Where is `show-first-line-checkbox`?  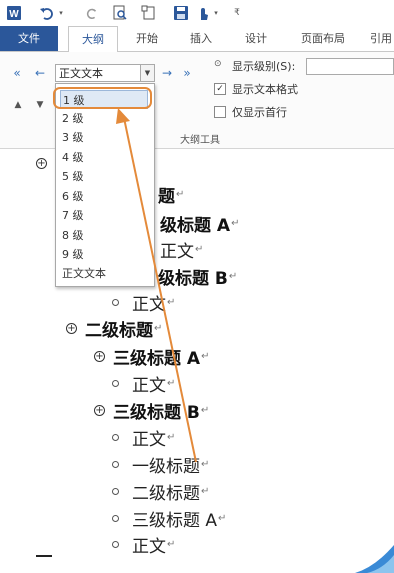
show-first-line-checkbox is located at coordinates (220, 112).